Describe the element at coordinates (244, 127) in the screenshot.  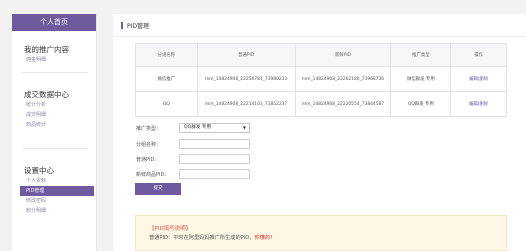
I see `chevron-down-icon: ▼` at that location.